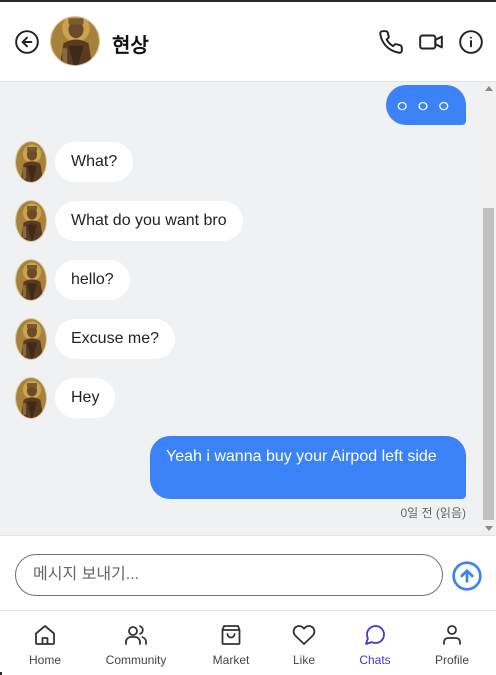  What do you see at coordinates (130, 46) in the screenshot?
I see `contact-name: 현상` at bounding box center [130, 46].